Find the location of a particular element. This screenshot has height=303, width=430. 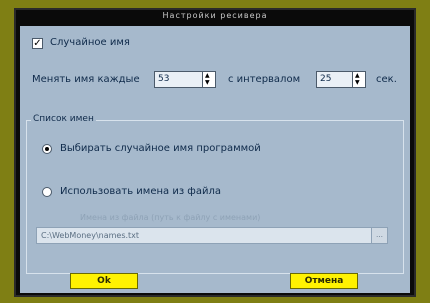

cancel-button: Отмена is located at coordinates (324, 281).